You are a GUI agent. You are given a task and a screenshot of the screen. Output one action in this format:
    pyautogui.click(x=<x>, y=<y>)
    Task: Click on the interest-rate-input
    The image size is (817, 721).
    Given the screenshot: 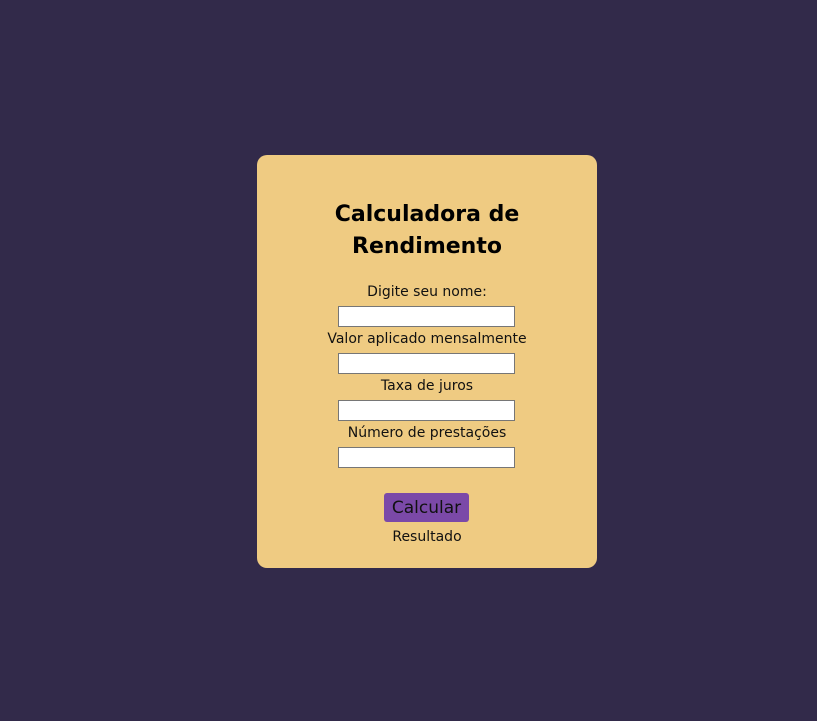 What is the action you would take?
    pyautogui.click(x=426, y=410)
    